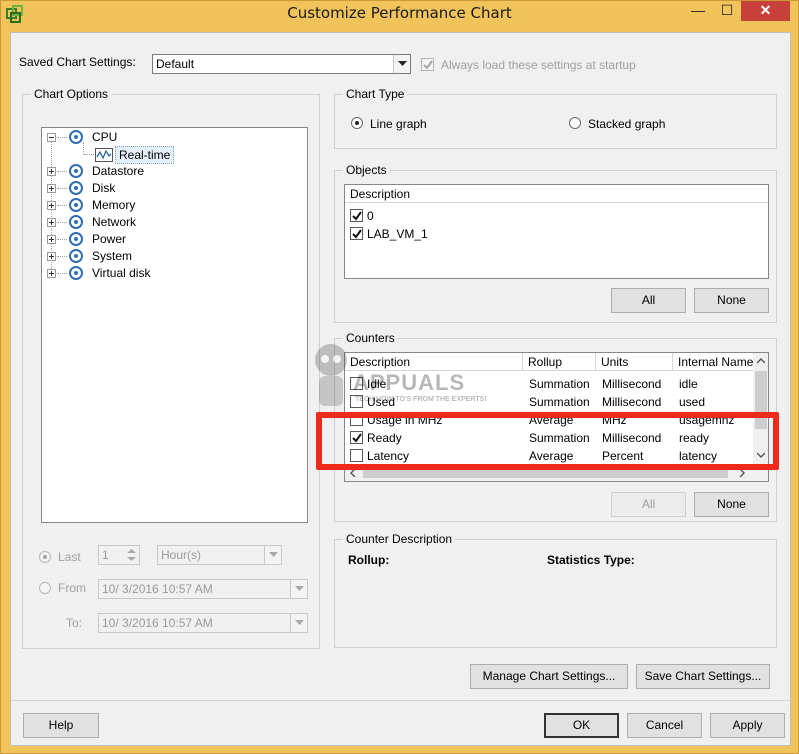  What do you see at coordinates (634, 362) in the screenshot?
I see `counters-column-units: Units` at bounding box center [634, 362].